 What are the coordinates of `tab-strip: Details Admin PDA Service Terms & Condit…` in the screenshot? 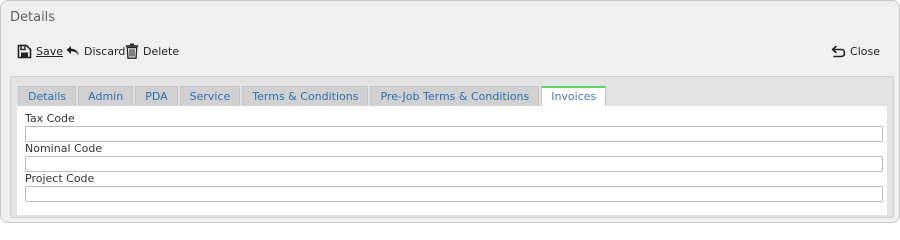 It's located at (312, 96).